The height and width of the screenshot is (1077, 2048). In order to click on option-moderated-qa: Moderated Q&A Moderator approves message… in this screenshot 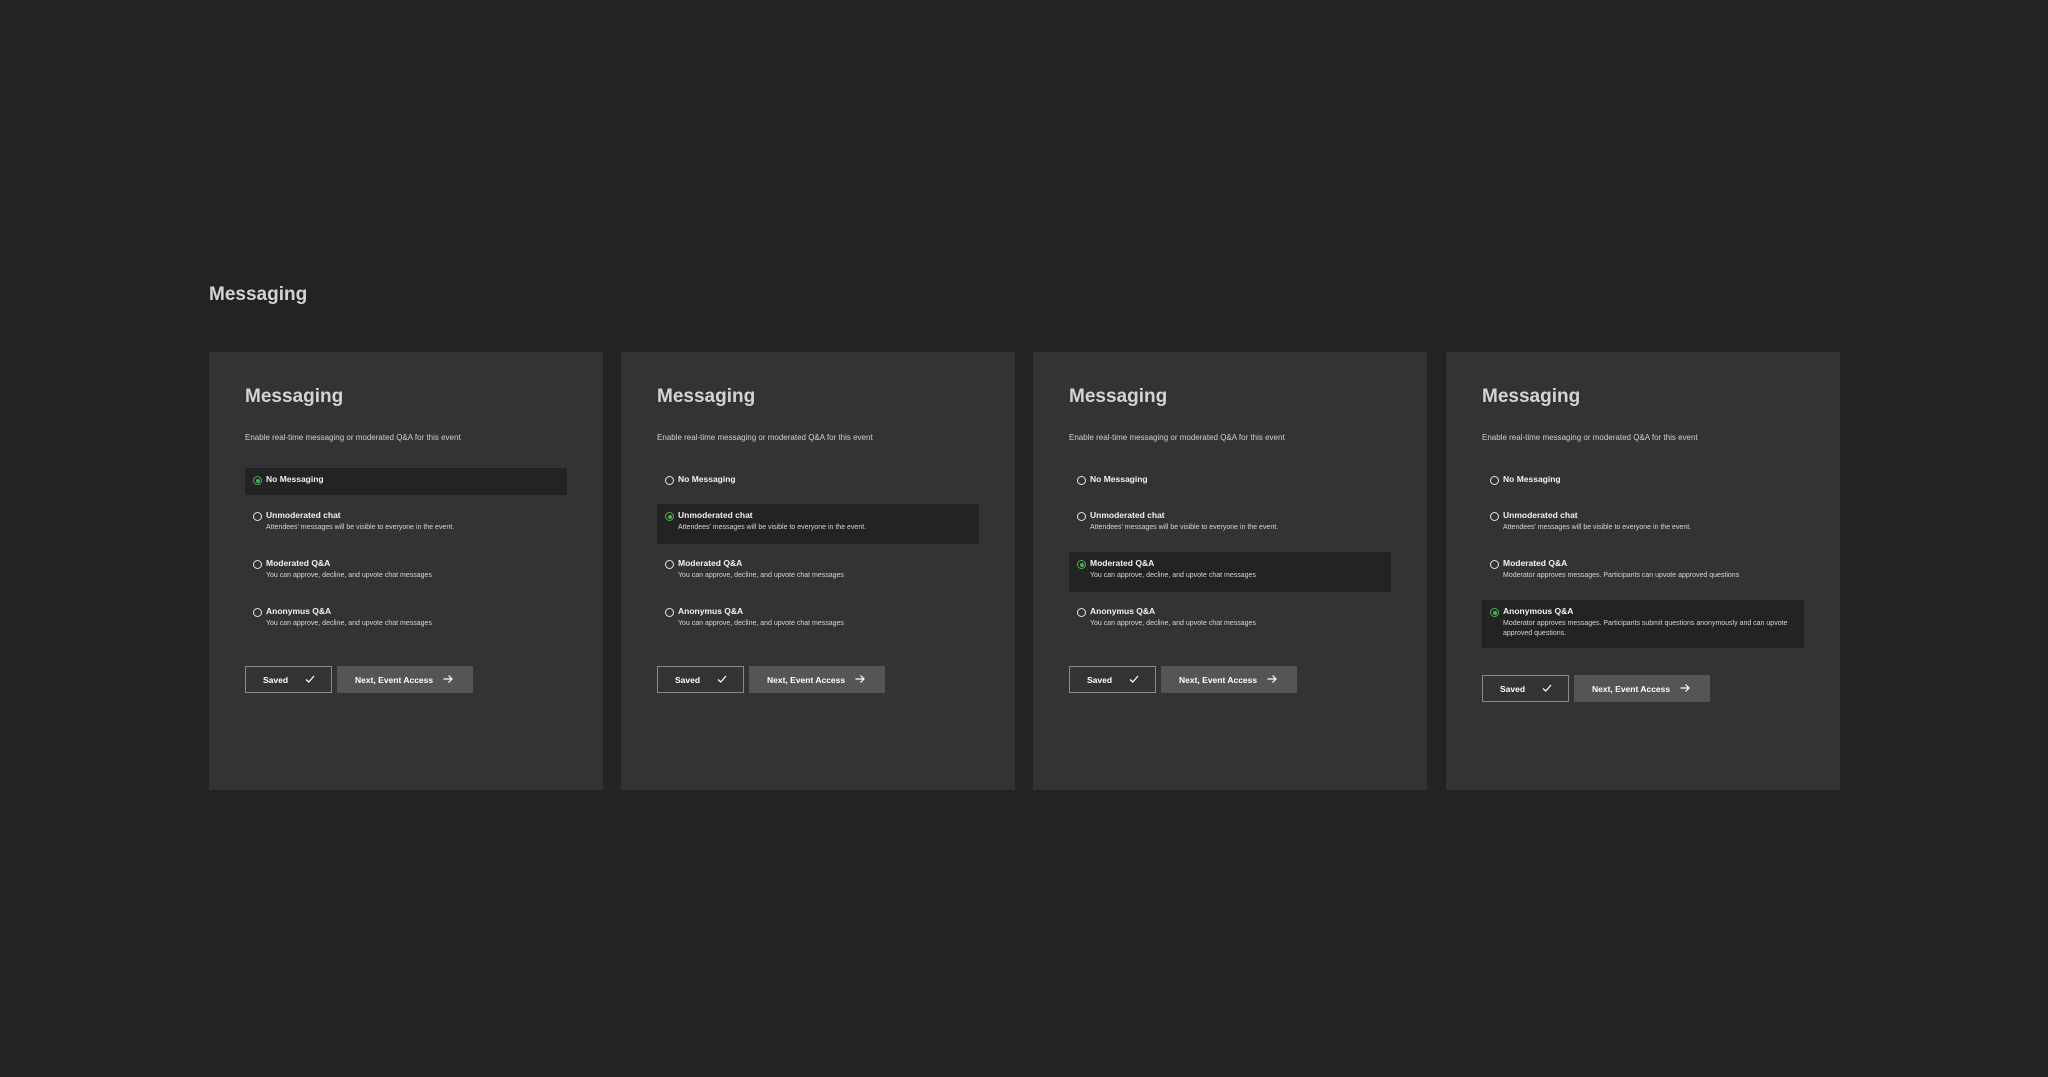, I will do `click(1643, 572)`.